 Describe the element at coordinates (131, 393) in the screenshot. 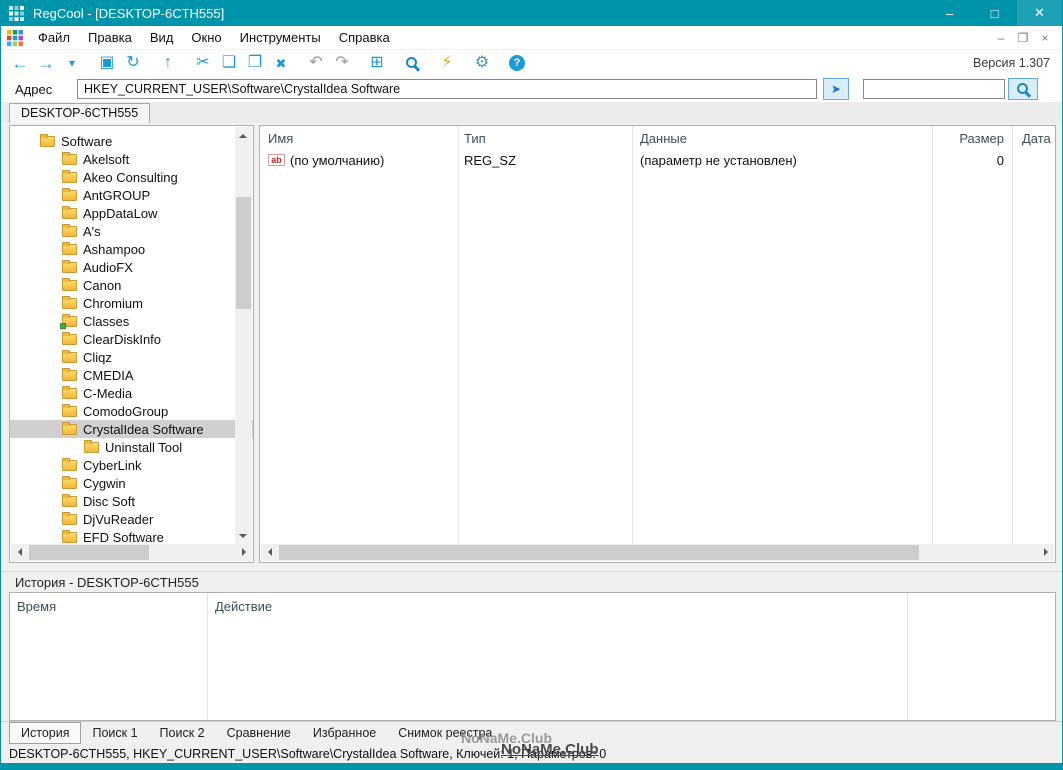

I see `tree-item-c-media: C-Media` at that location.